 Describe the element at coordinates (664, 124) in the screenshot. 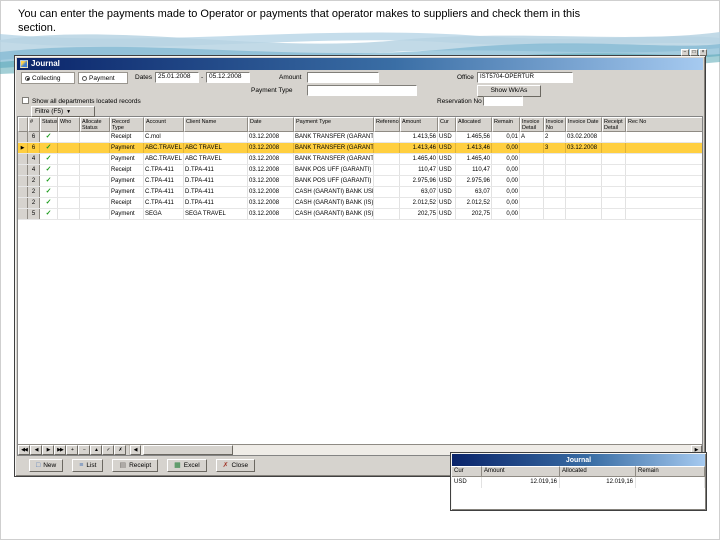

I see `grid-column-header: Rec No` at that location.